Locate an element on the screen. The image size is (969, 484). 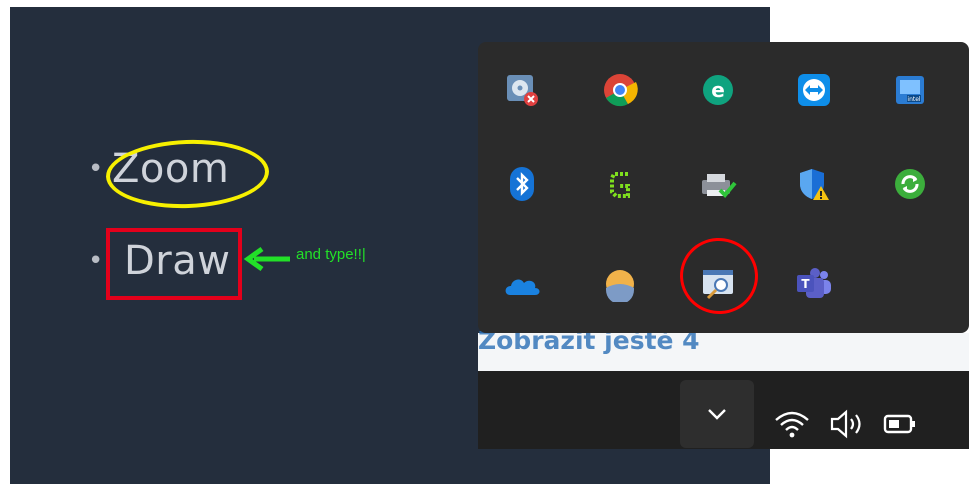
intel-graphics-icon: intel is located at coordinates (910, 90).